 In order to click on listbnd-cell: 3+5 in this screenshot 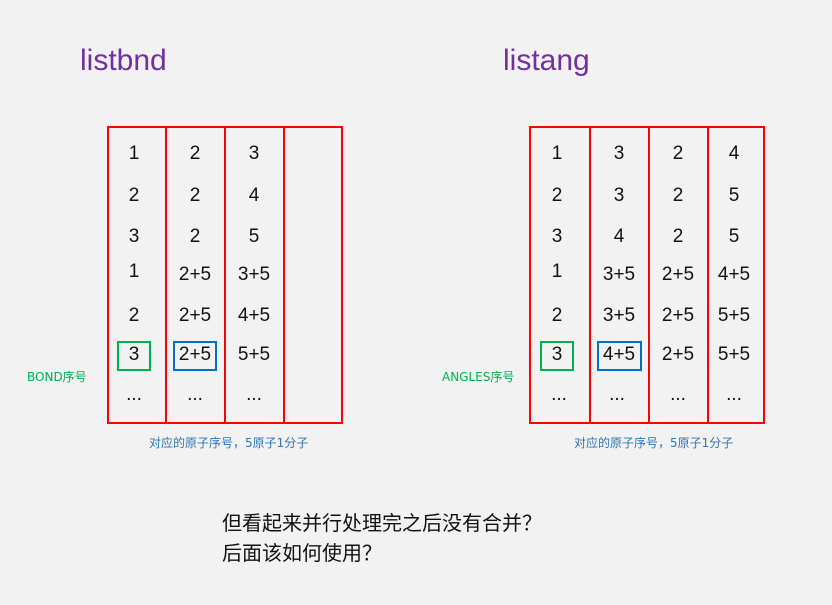, I will do `click(254, 274)`.